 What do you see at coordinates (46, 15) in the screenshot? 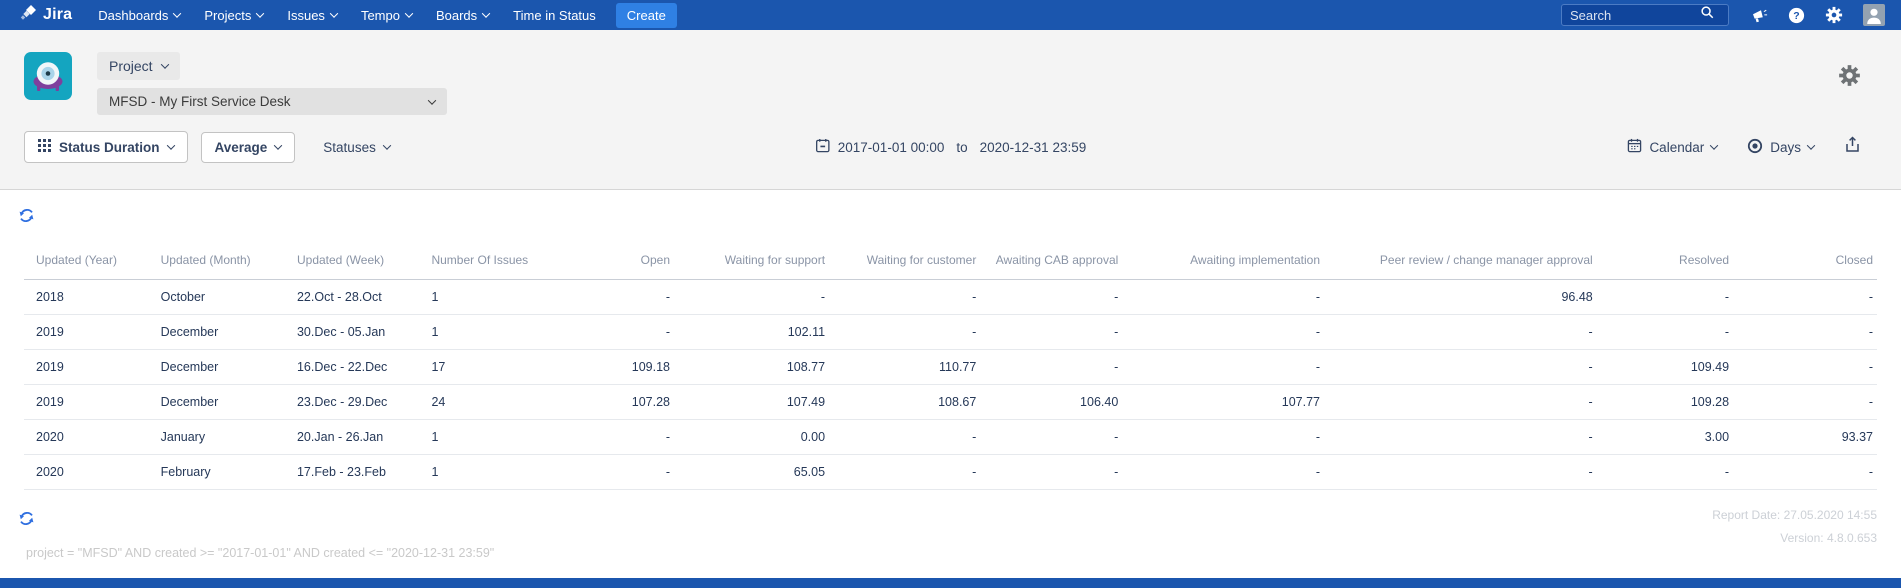
I see `jira-logo: Jira` at bounding box center [46, 15].